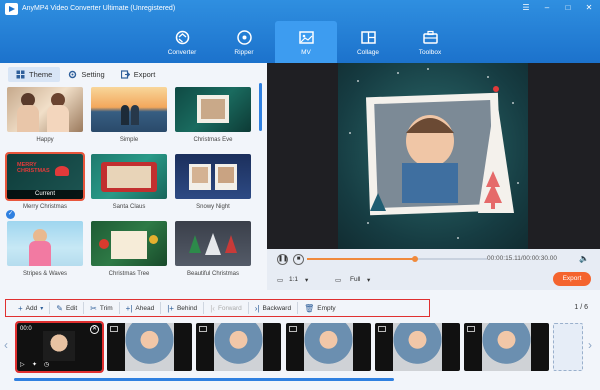  I want to click on preview-frame-image, so click(434, 153).